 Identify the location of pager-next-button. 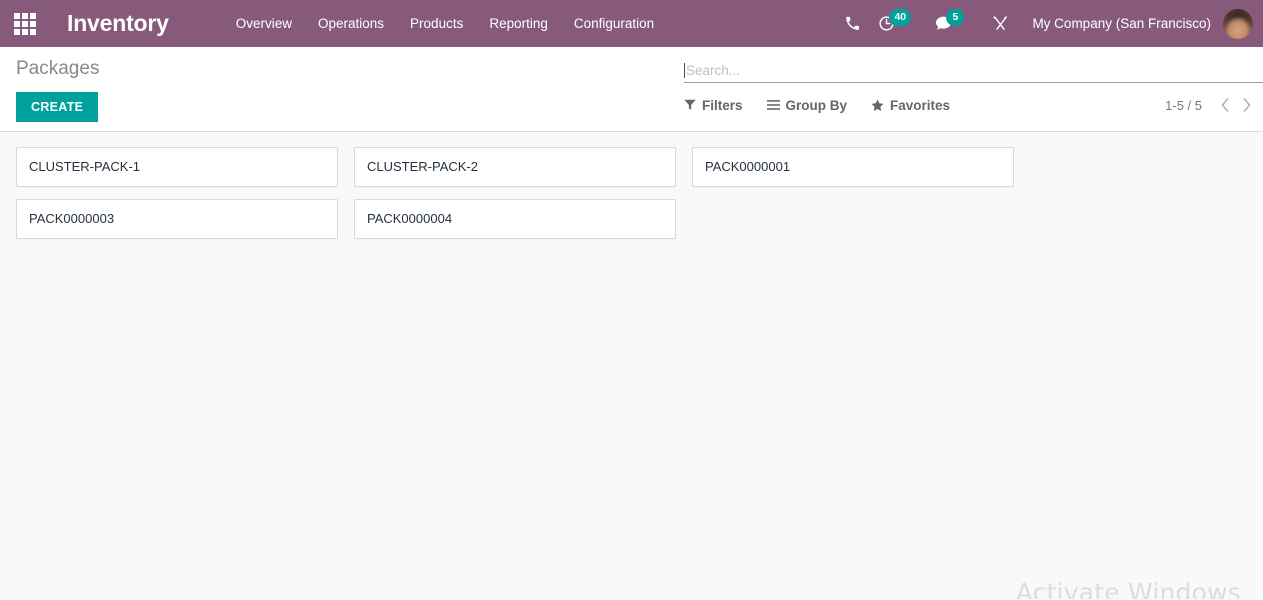
(1247, 105).